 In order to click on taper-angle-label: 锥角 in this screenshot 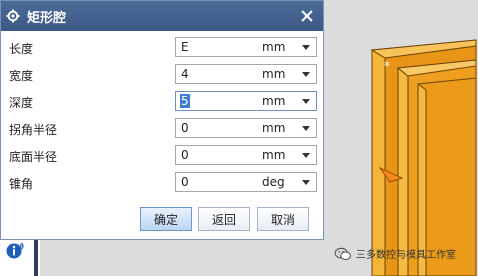, I will do `click(21, 184)`.